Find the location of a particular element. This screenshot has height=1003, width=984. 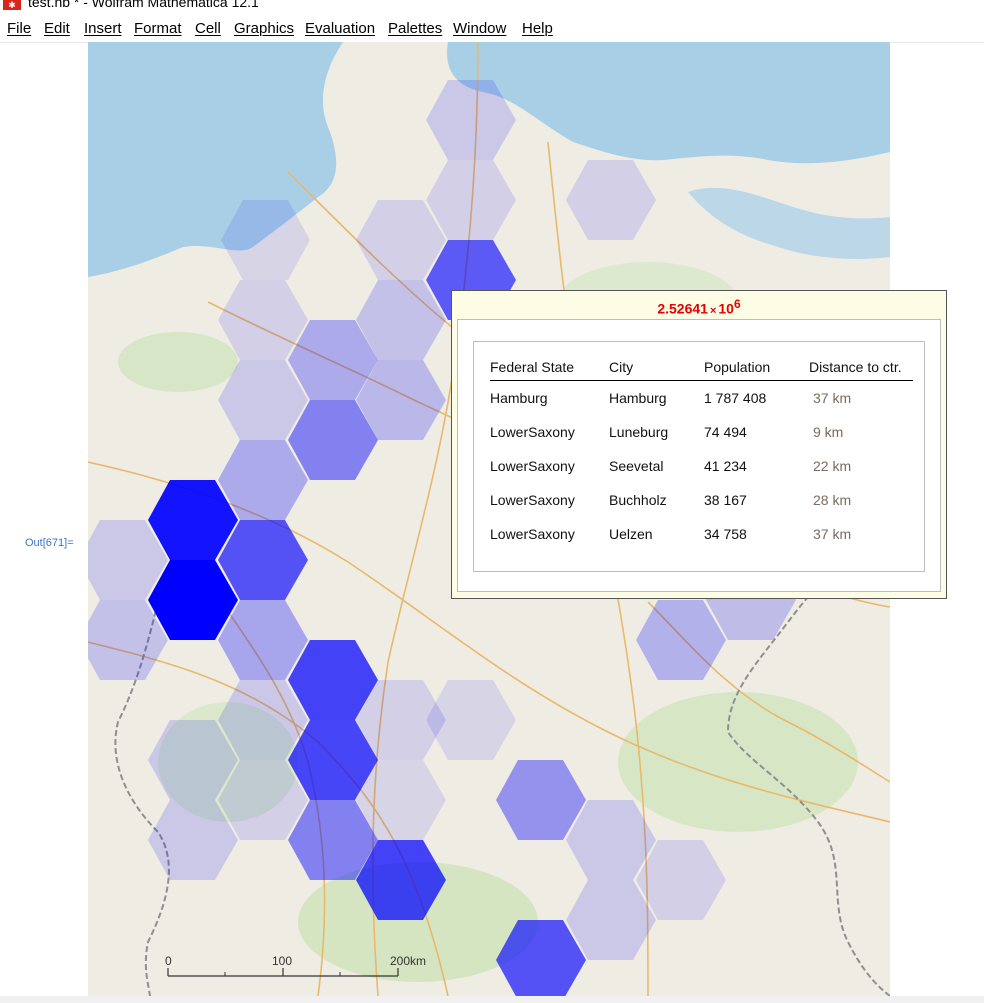

status-bar is located at coordinates (492, 999).